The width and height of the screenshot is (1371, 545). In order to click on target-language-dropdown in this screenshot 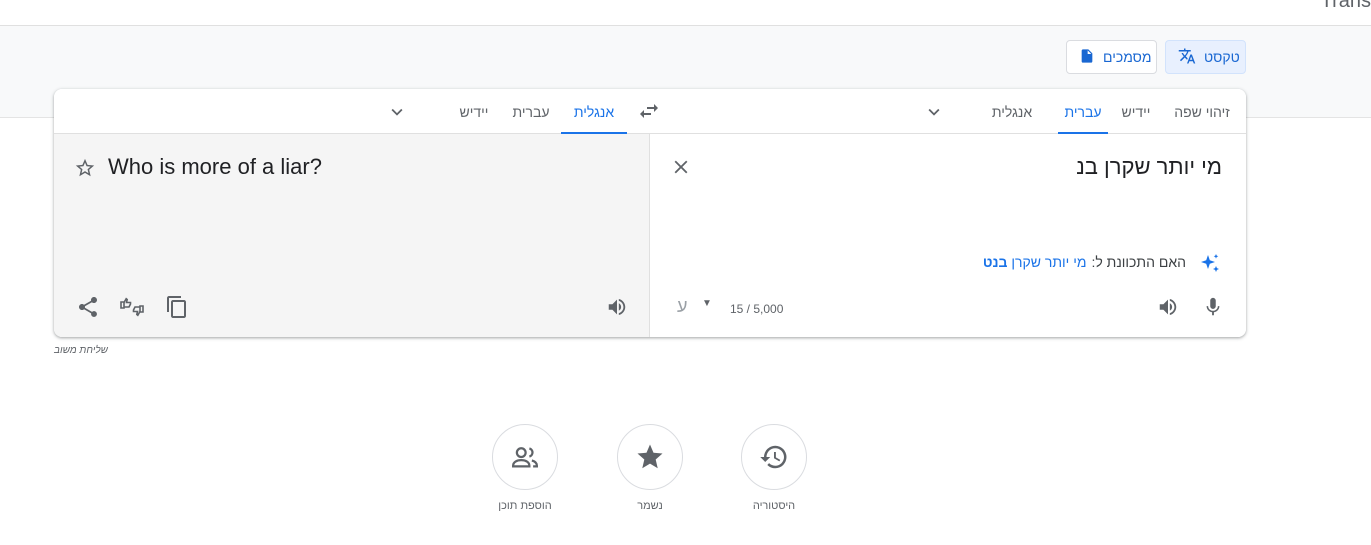, I will do `click(397, 112)`.